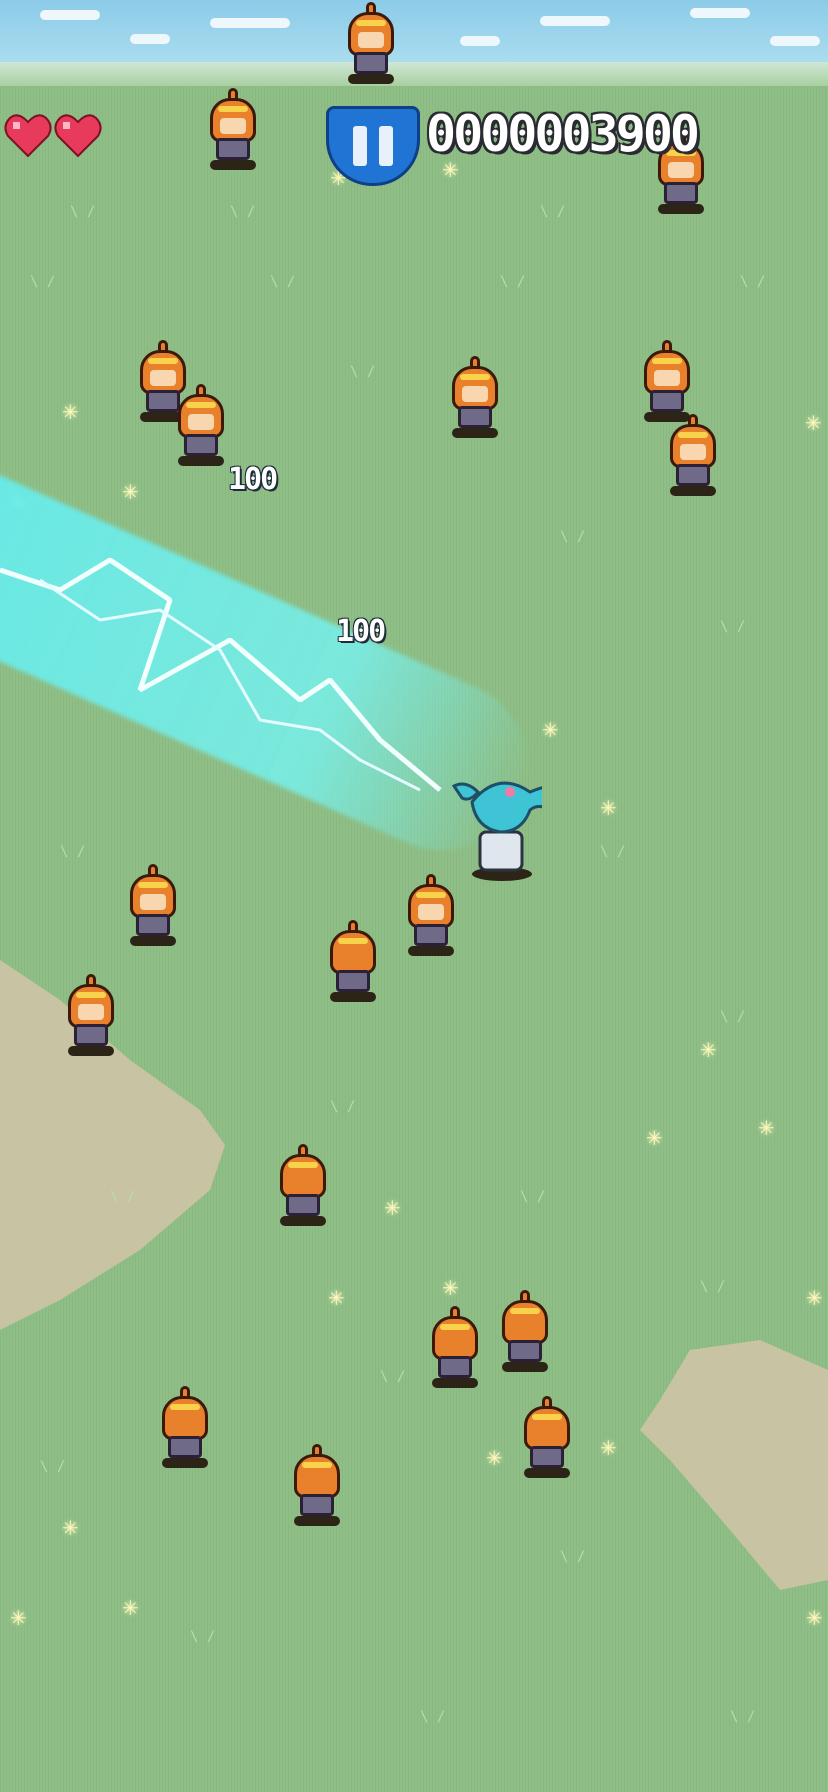 This screenshot has width=828, height=1792. Describe the element at coordinates (563, 134) in the screenshot. I see `score-counter: 0000003900` at that location.